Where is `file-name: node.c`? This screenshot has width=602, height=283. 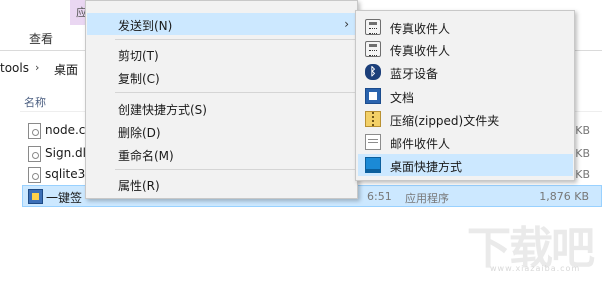
file-name: node.c is located at coordinates (65, 130).